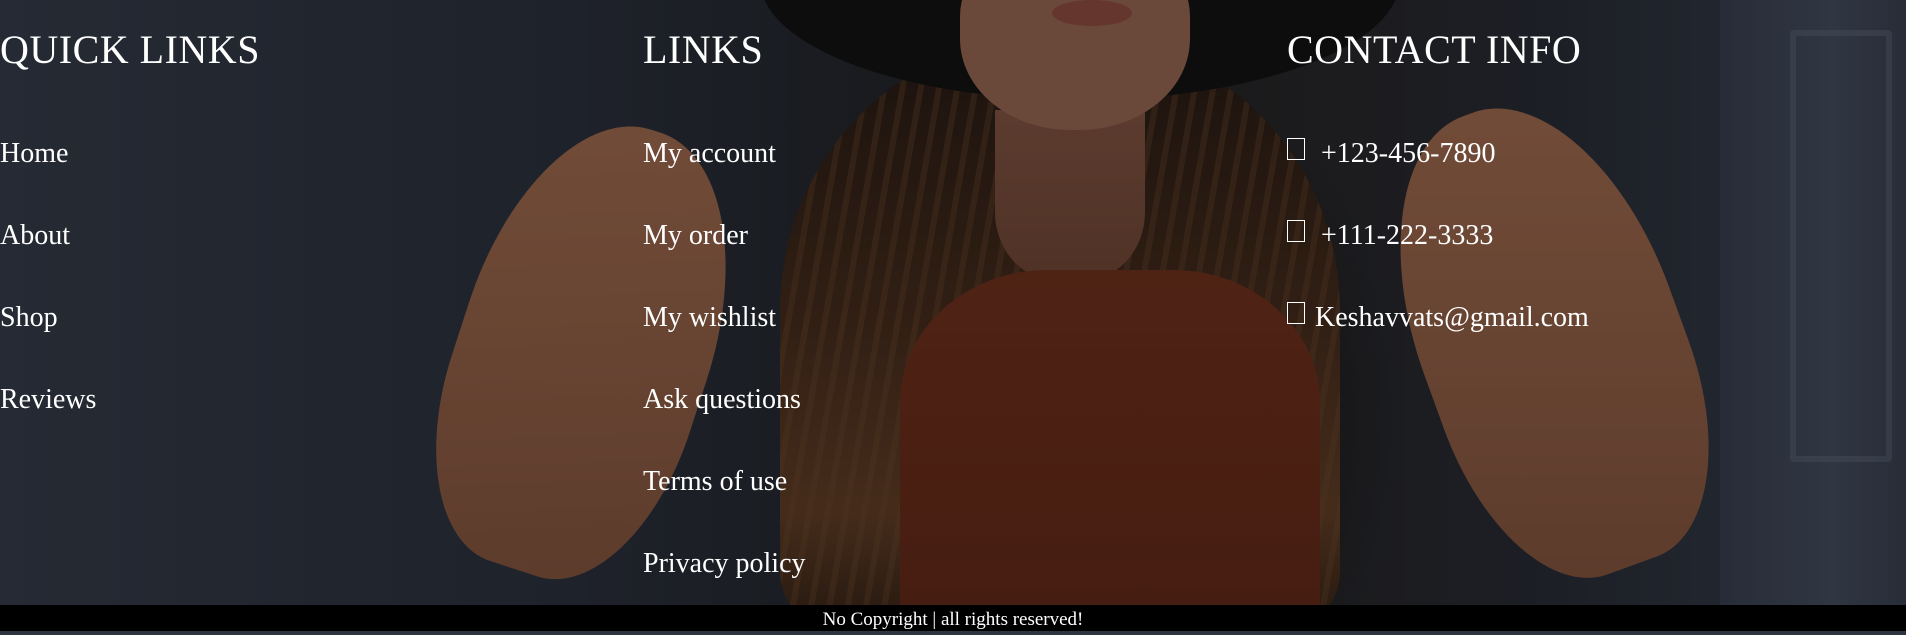  What do you see at coordinates (48, 338) in the screenshot?
I see `list-item: Shop` at bounding box center [48, 338].